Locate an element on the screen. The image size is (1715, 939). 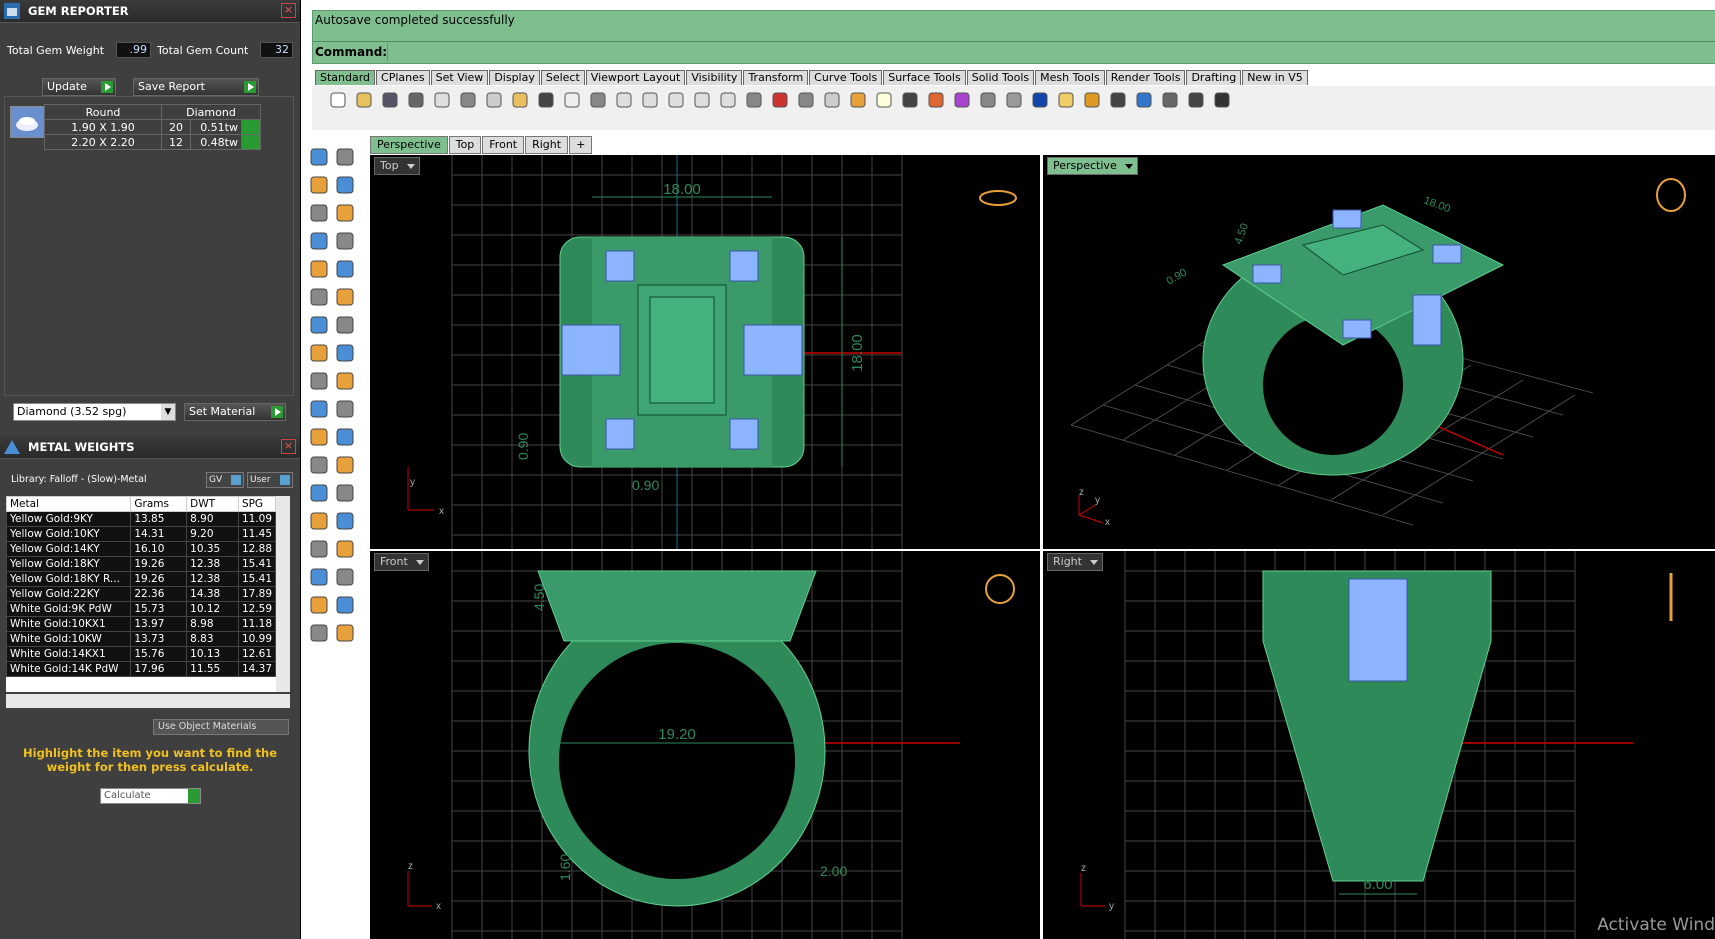
viewport-tab-perspective: Perspective is located at coordinates (409, 145).